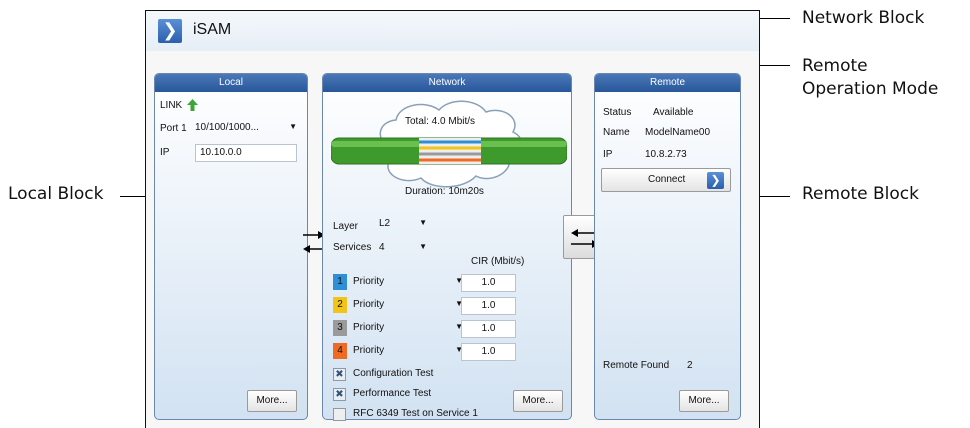 Image resolution: width=970 pixels, height=428 pixels. Describe the element at coordinates (170, 31) in the screenshot. I see `app-logo-icon: ❯` at that location.